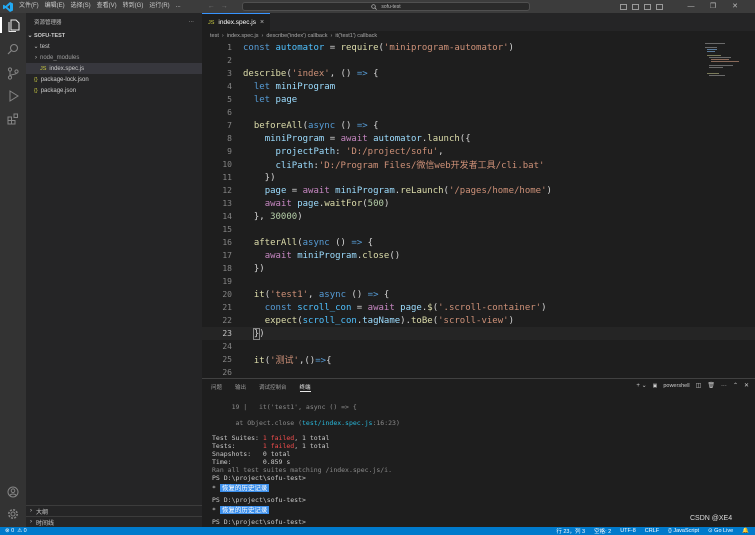 This screenshot has width=755, height=535. Describe the element at coordinates (13, 25) in the screenshot. I see `explorer-icon` at that location.